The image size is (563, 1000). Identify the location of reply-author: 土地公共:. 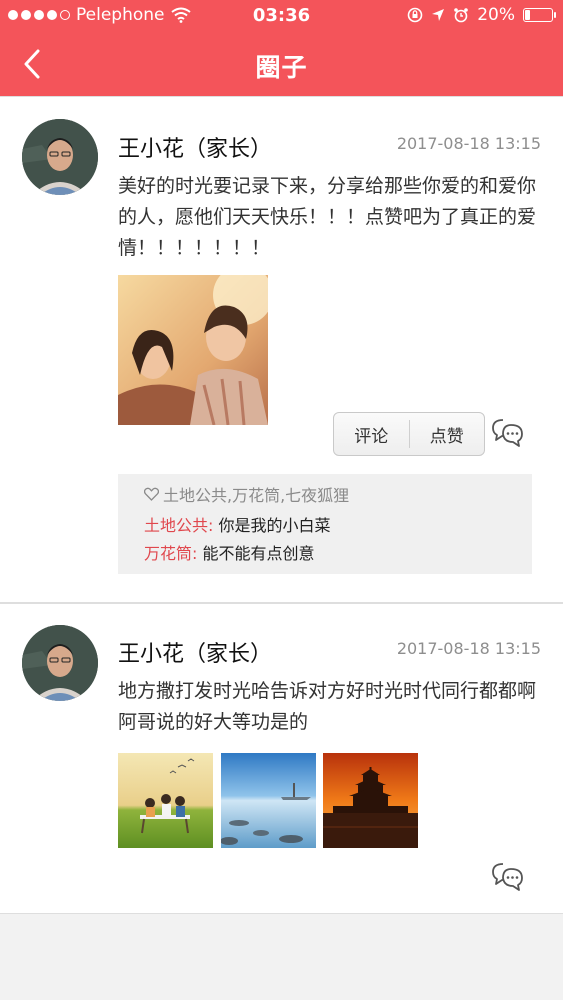
(178, 525).